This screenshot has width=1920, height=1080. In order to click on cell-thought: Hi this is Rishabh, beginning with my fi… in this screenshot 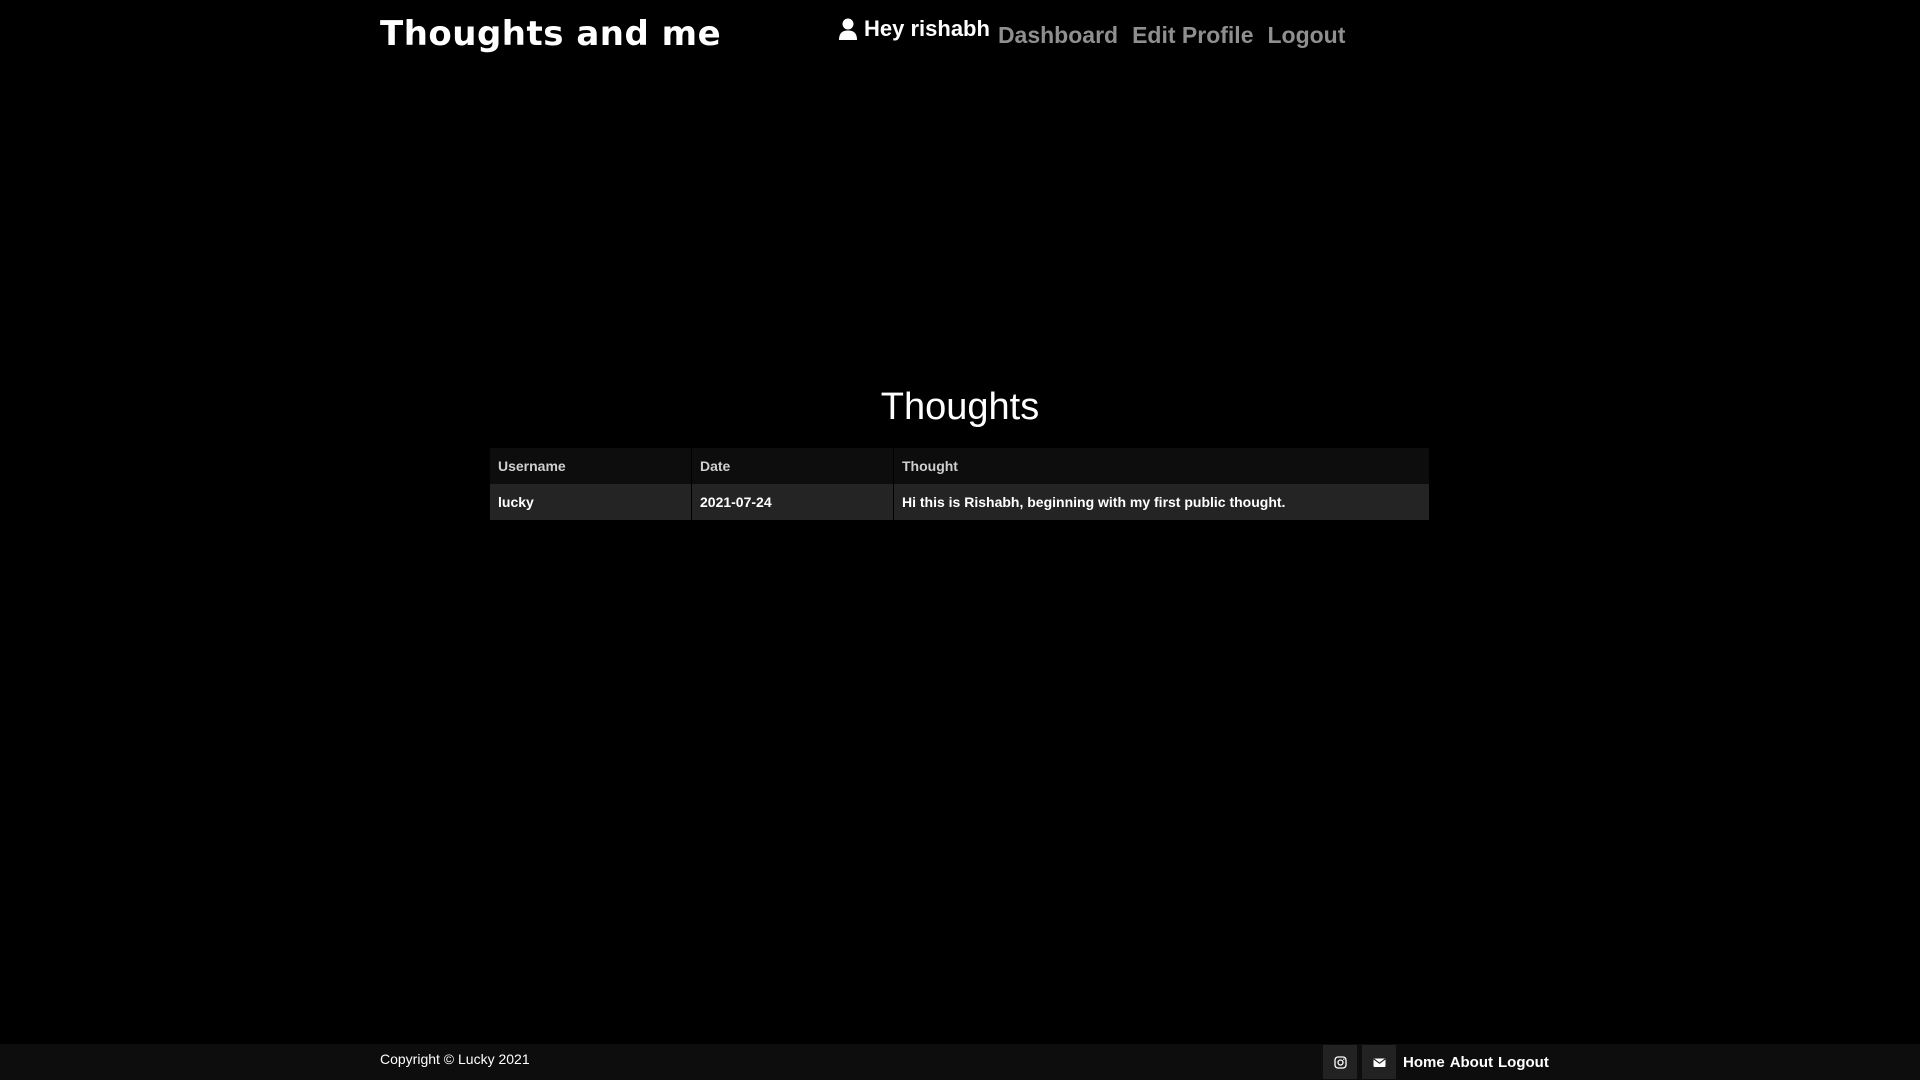, I will do `click(1161, 502)`.